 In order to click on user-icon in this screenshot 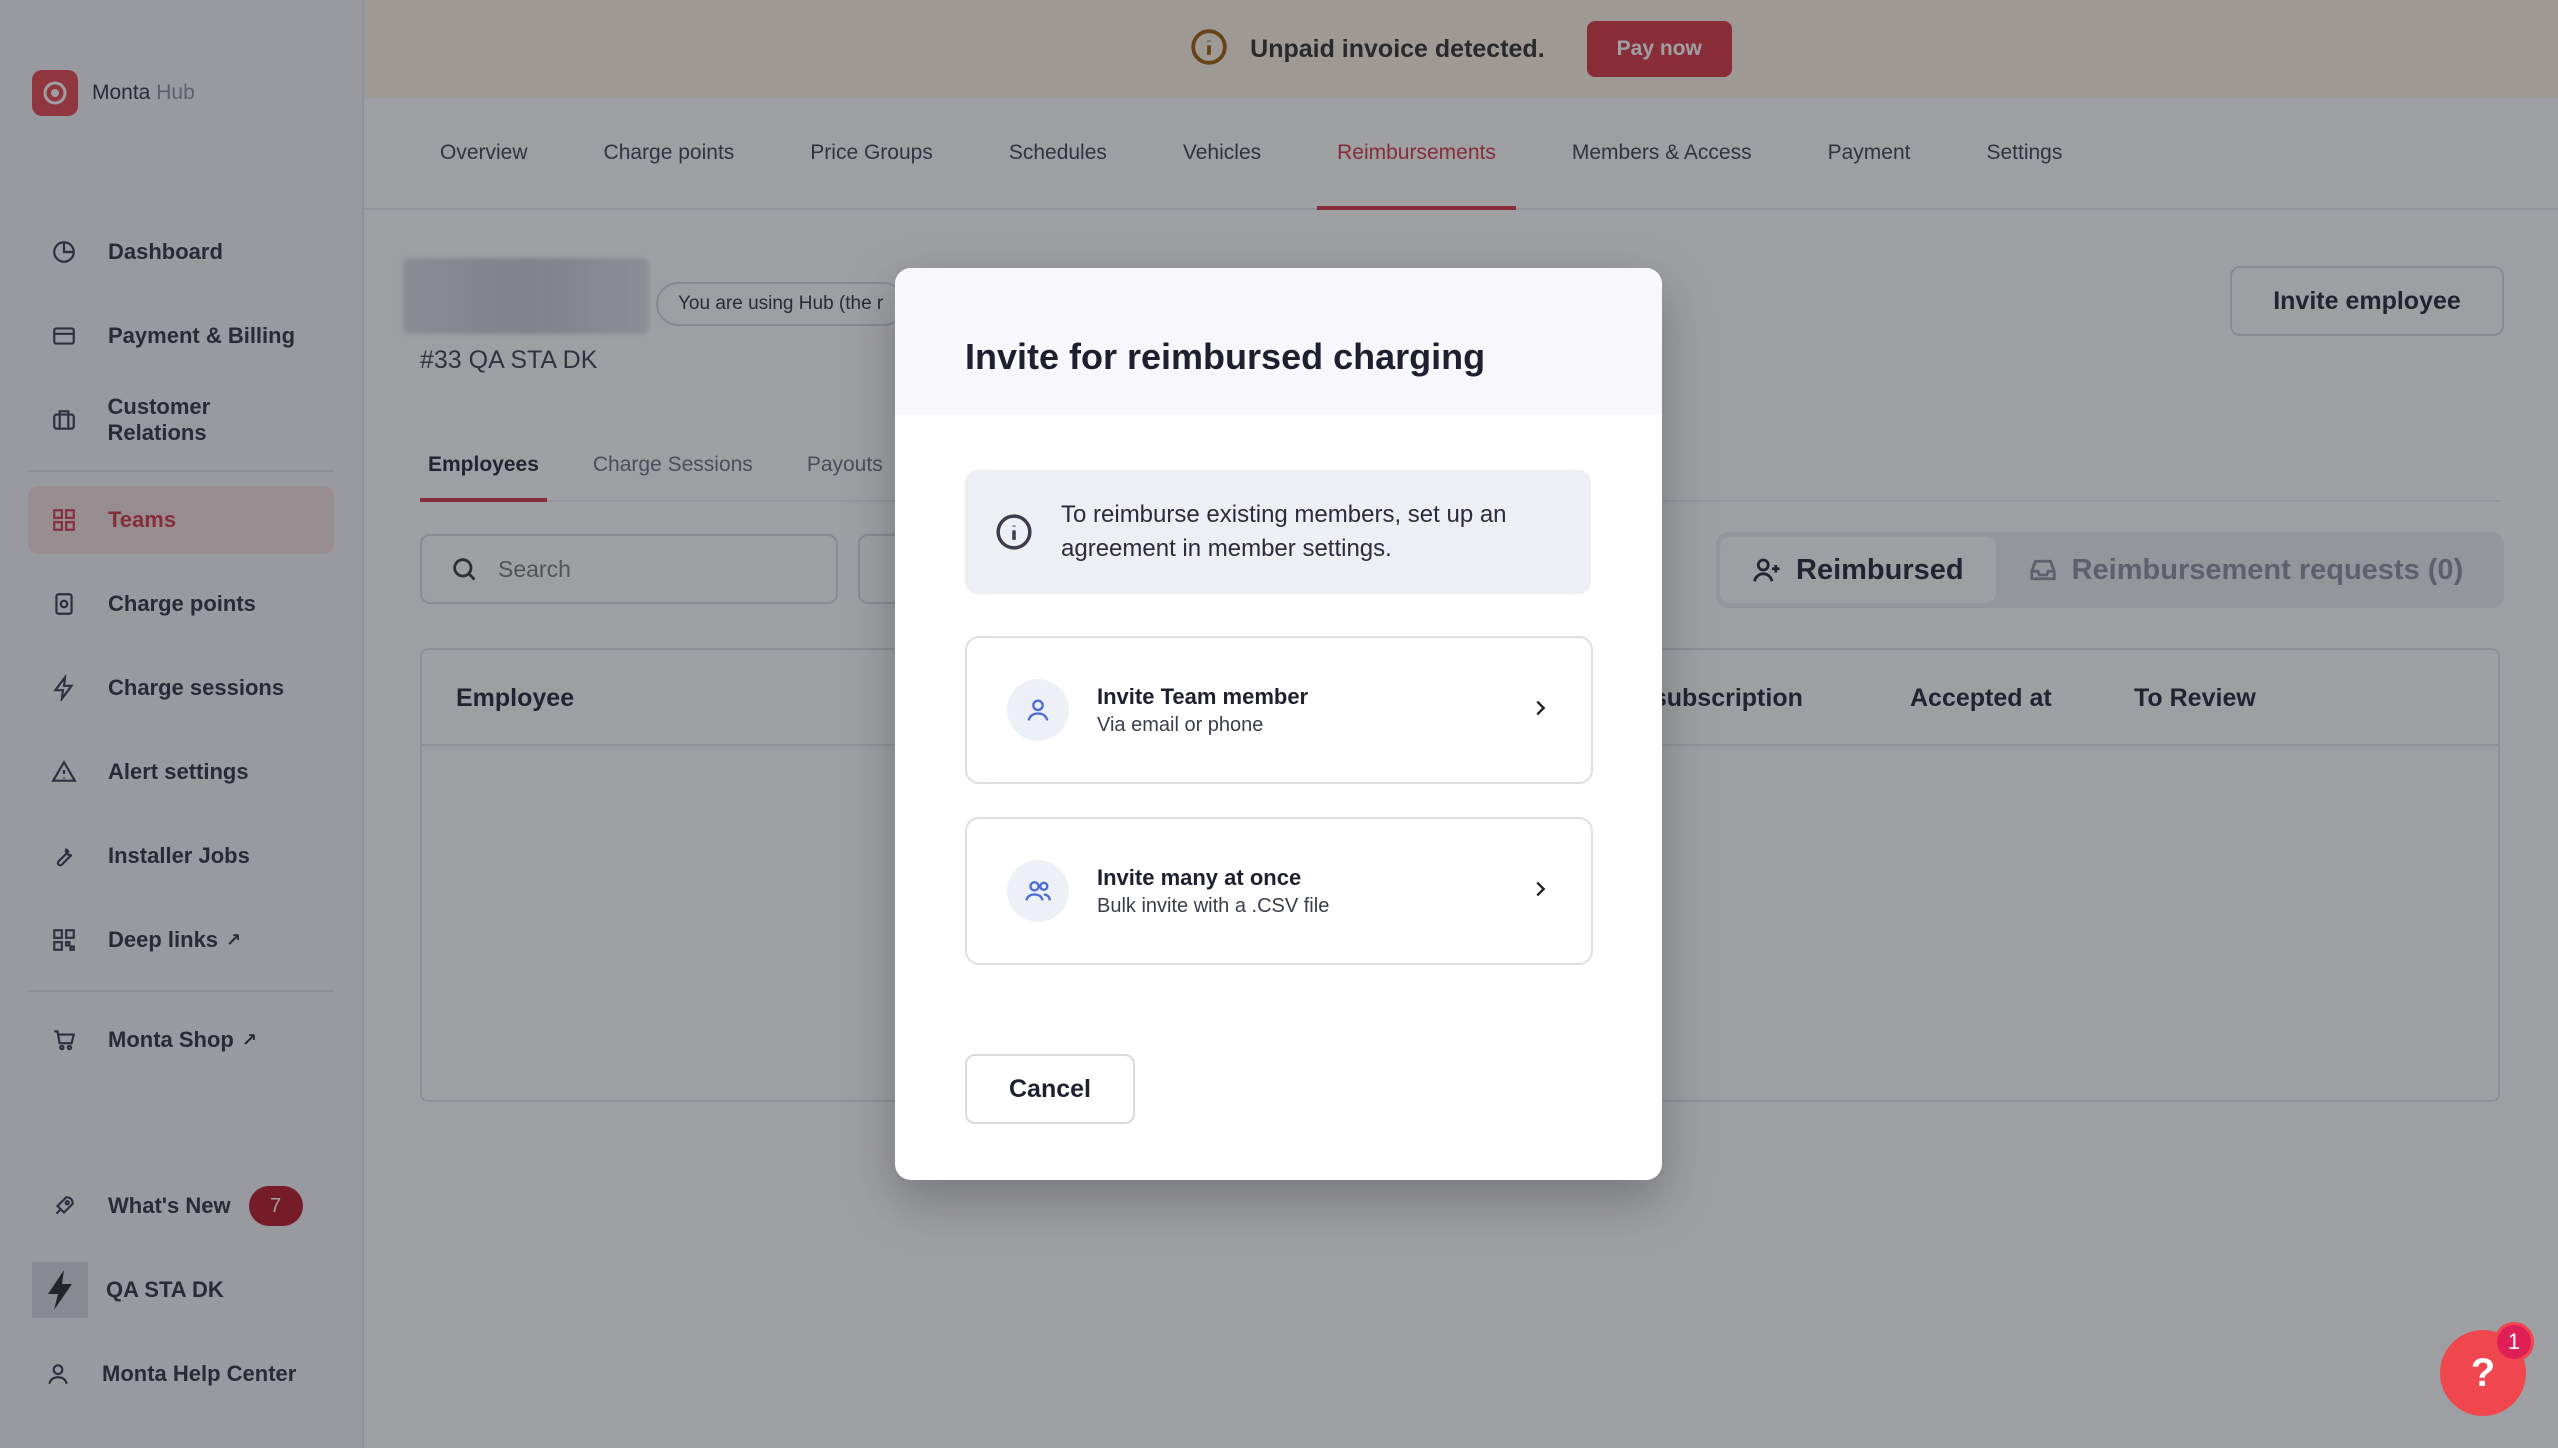, I will do `click(1038, 710)`.